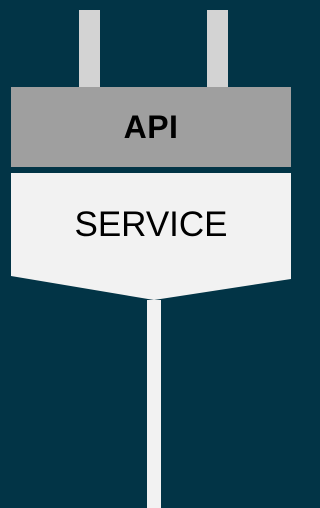  What do you see at coordinates (154, 404) in the screenshot?
I see `service-cable` at bounding box center [154, 404].